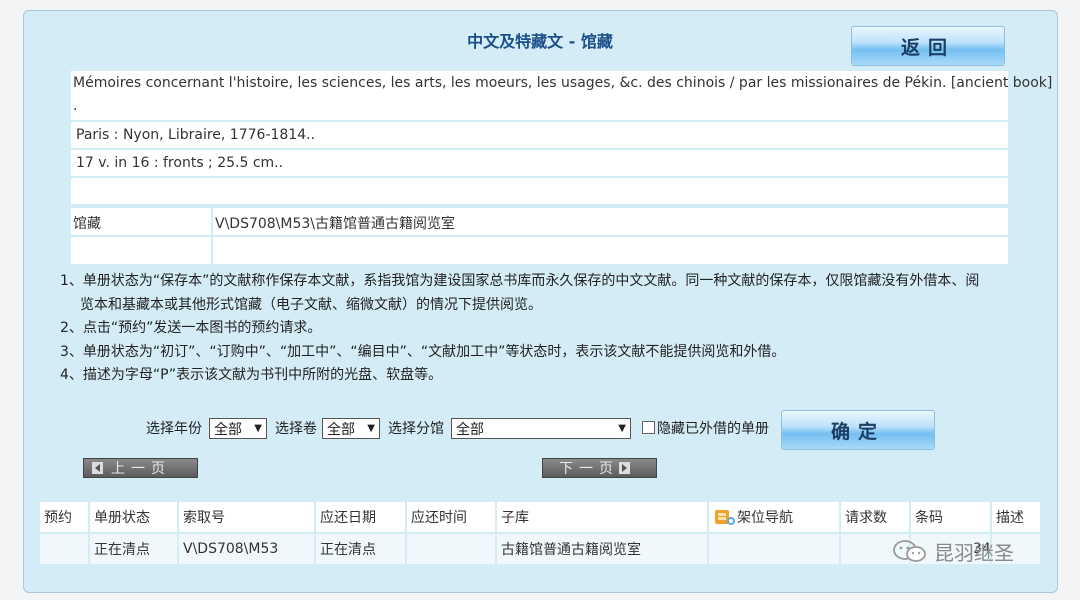 The image size is (1080, 600). I want to click on hide-checked-out-checkbox, so click(648, 427).